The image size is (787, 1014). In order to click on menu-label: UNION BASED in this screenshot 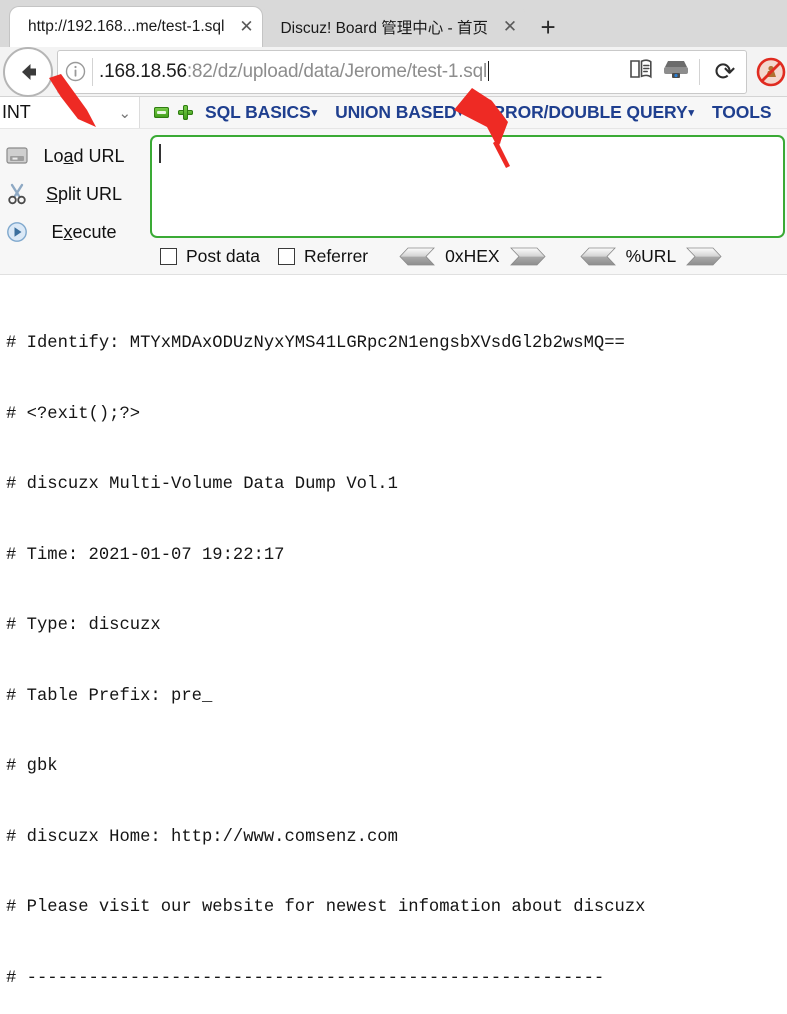, I will do `click(396, 112)`.